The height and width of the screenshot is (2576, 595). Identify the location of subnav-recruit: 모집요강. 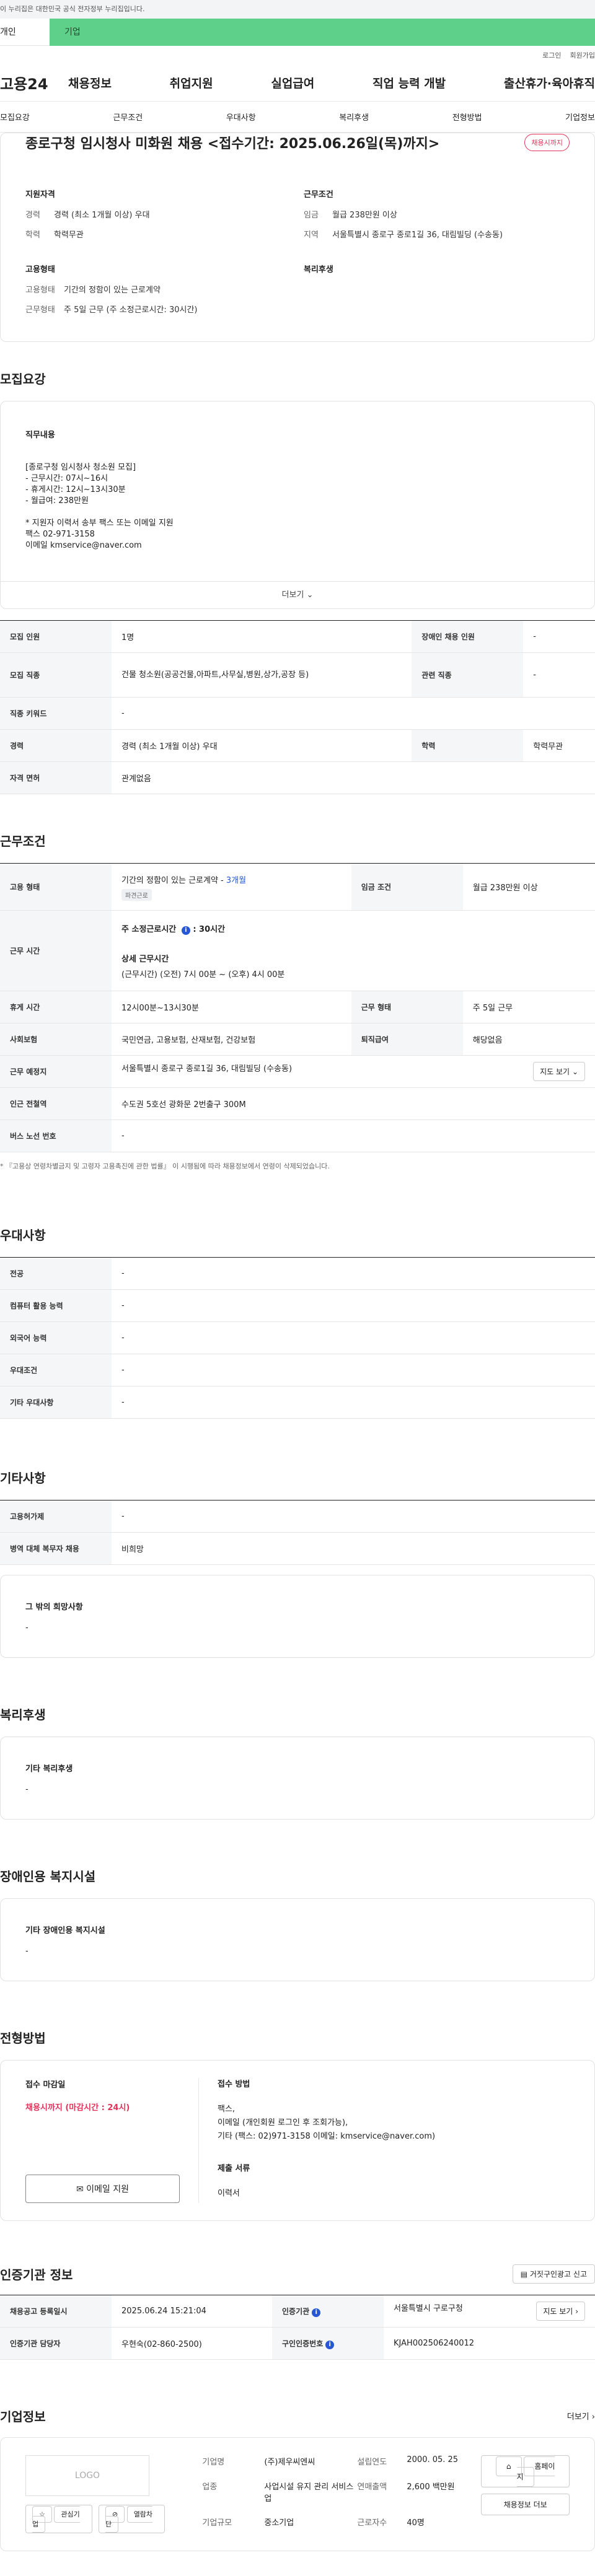
(15, 117).